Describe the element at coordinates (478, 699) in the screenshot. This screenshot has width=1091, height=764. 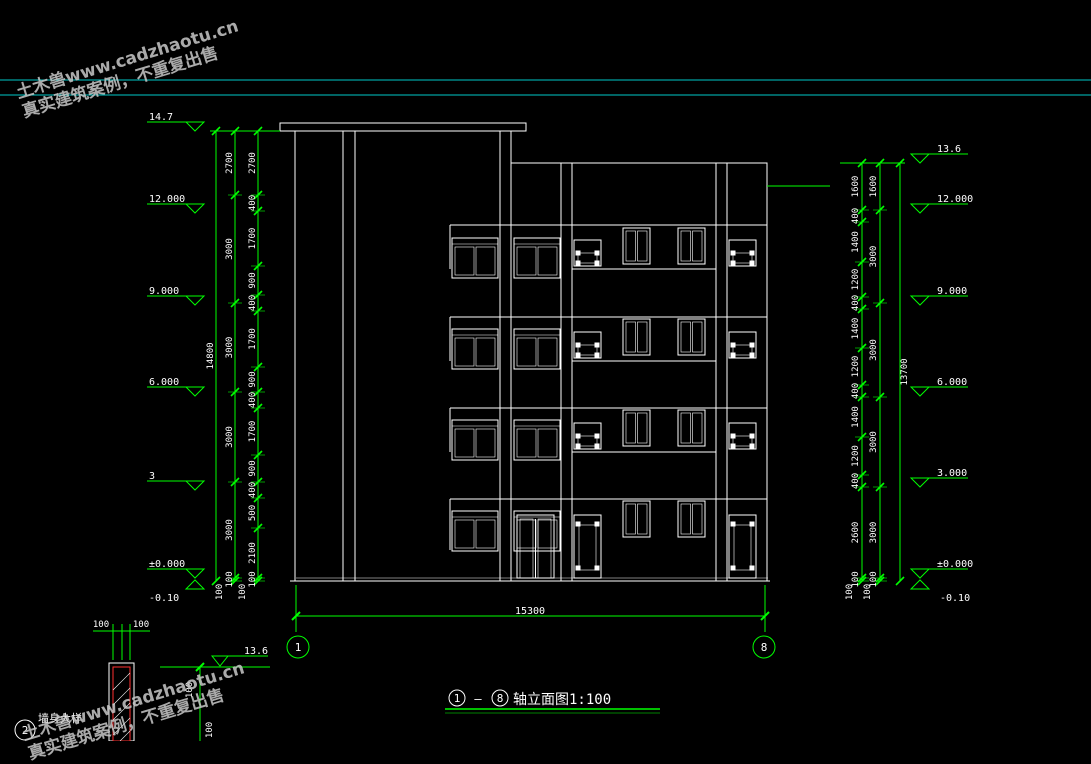
I see `title-dash: —` at that location.